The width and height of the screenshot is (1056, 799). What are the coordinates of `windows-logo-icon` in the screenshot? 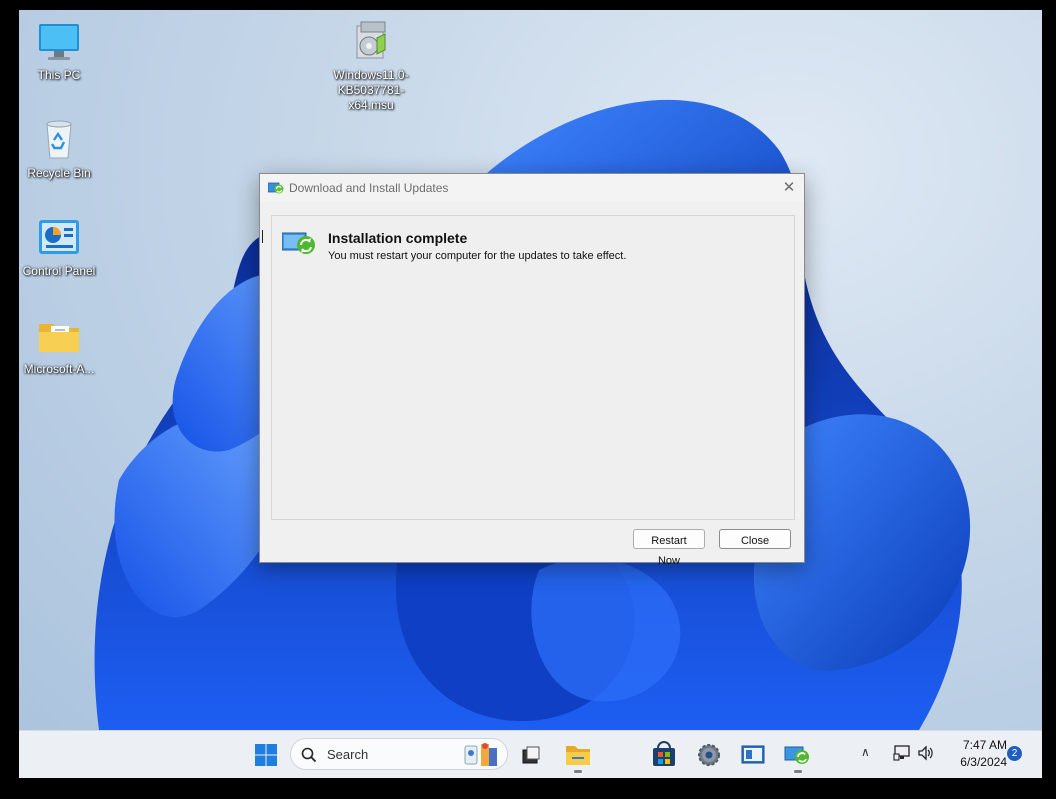 It's located at (266, 755).